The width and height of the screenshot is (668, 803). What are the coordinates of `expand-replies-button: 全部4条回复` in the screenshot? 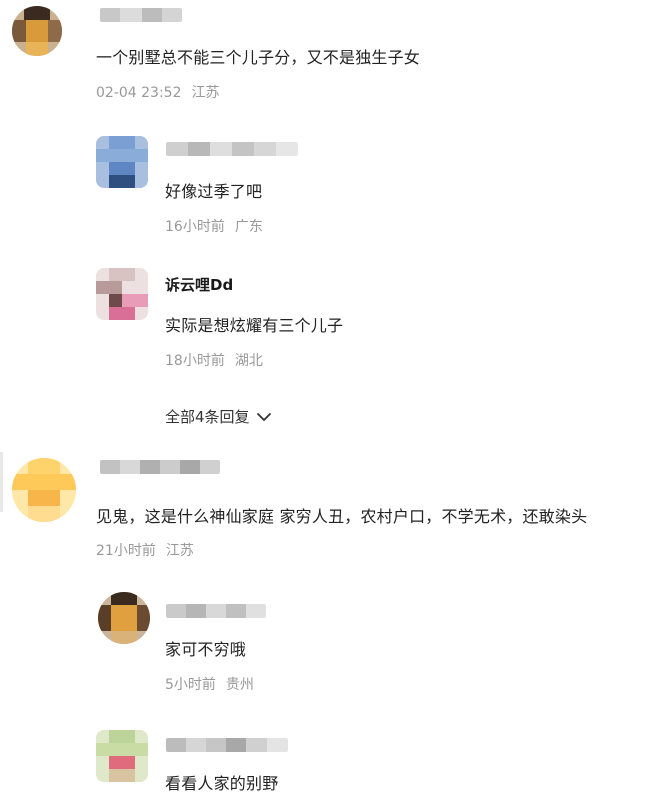 It's located at (218, 416).